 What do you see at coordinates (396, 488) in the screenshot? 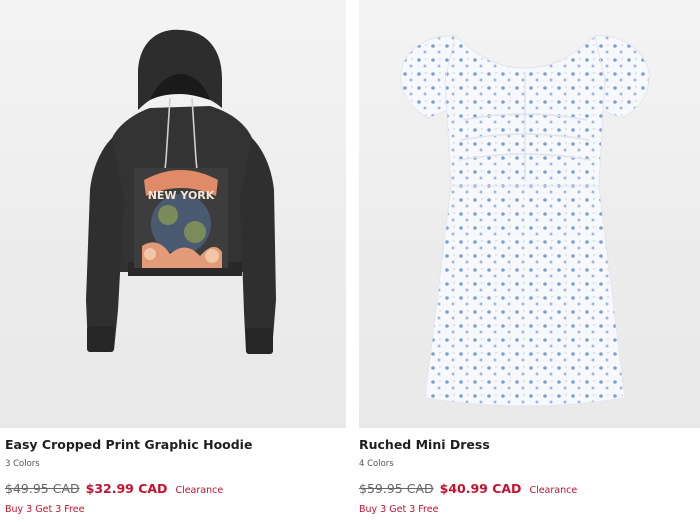
I see `original-price: $59.95 CAD` at bounding box center [396, 488].